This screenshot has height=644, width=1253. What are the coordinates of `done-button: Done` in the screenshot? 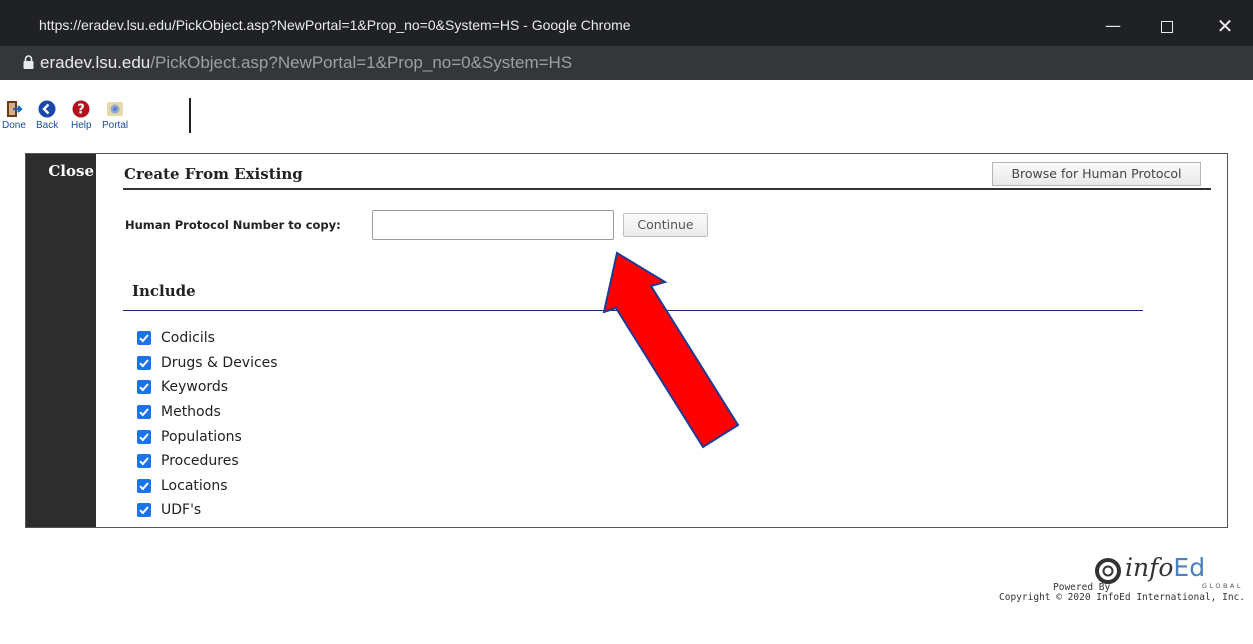 It's located at (14, 115).